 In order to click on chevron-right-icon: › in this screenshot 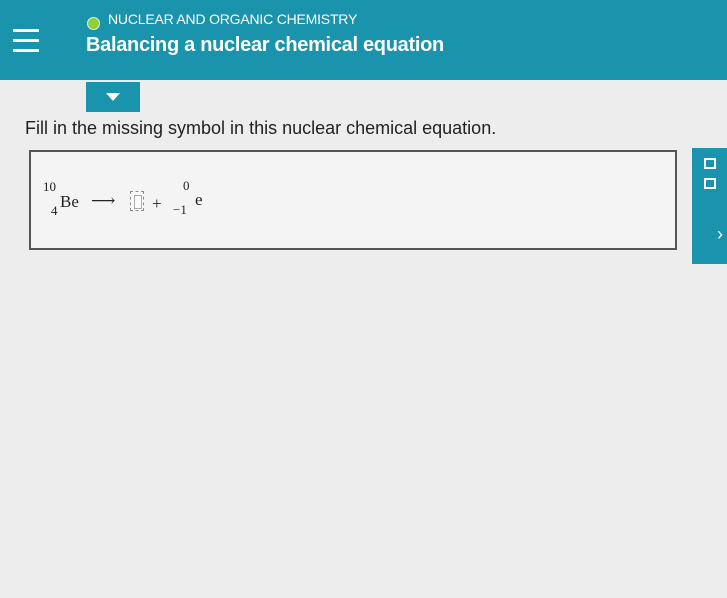, I will do `click(720, 234)`.